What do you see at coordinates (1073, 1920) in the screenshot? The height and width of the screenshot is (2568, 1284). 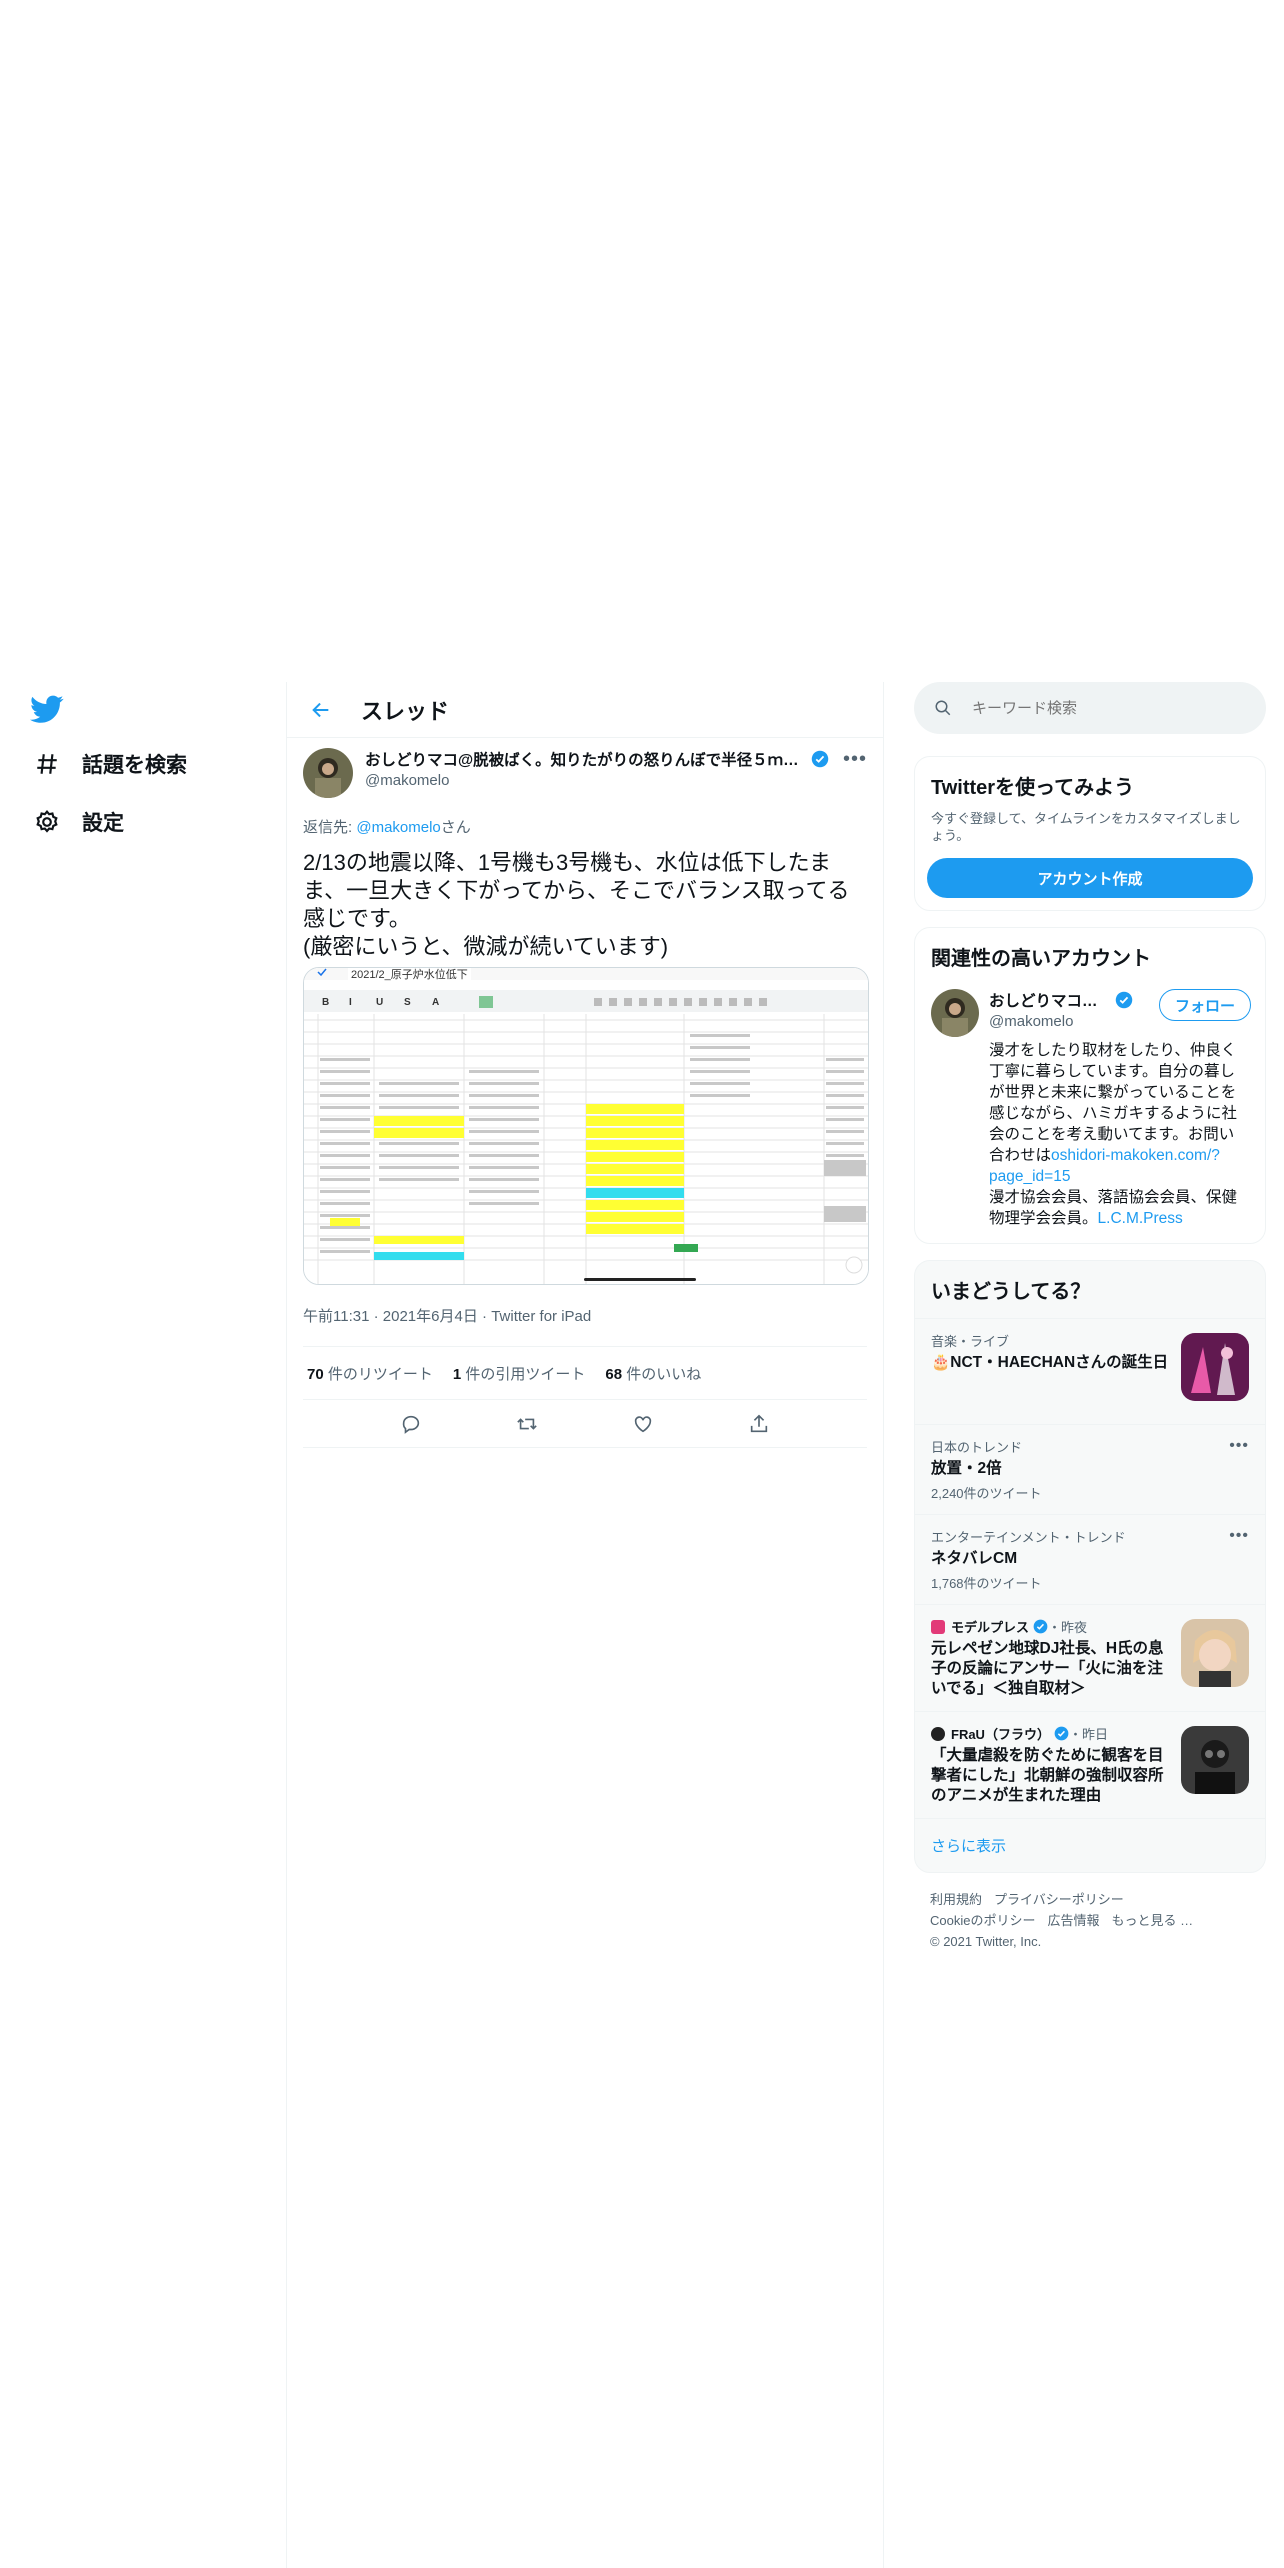 I see `footer-link: 広告情報` at bounding box center [1073, 1920].